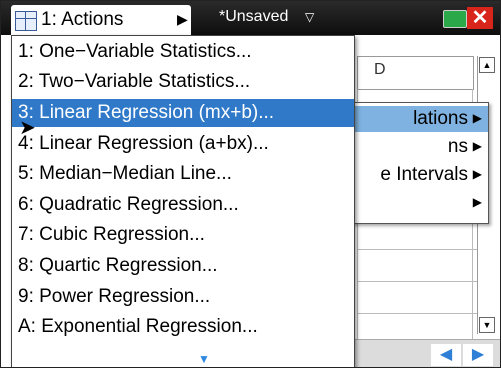 This screenshot has width=501, height=368. What do you see at coordinates (26, 21) in the screenshot?
I see `spreadsheet-app-icon` at bounding box center [26, 21].